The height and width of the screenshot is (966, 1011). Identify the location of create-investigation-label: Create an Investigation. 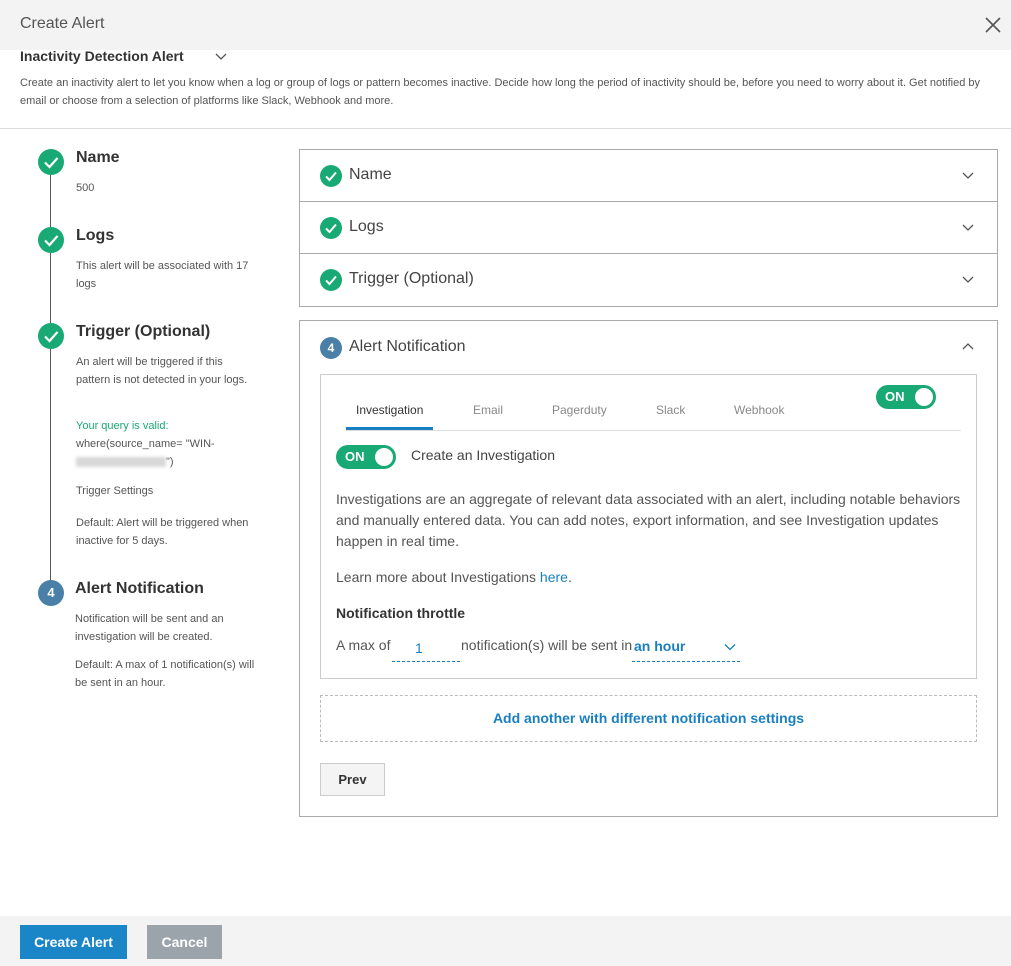
(483, 455).